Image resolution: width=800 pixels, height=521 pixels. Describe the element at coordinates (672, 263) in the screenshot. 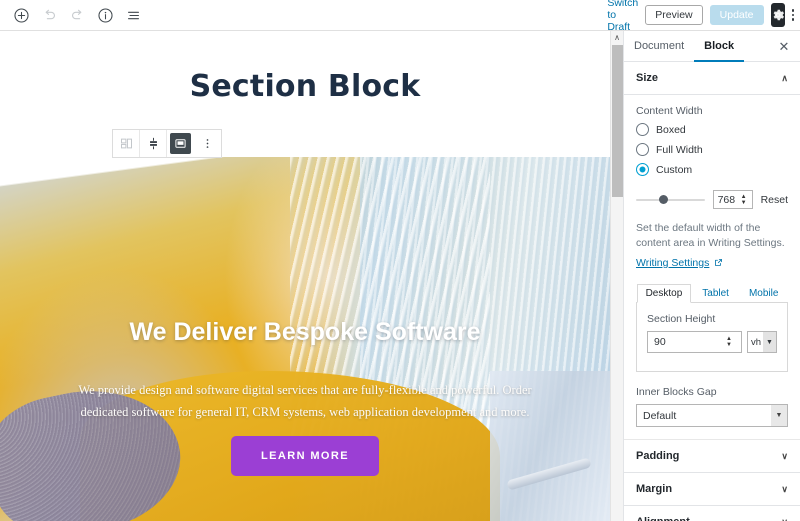

I see `writing-settings-link: Writing Settings` at that location.